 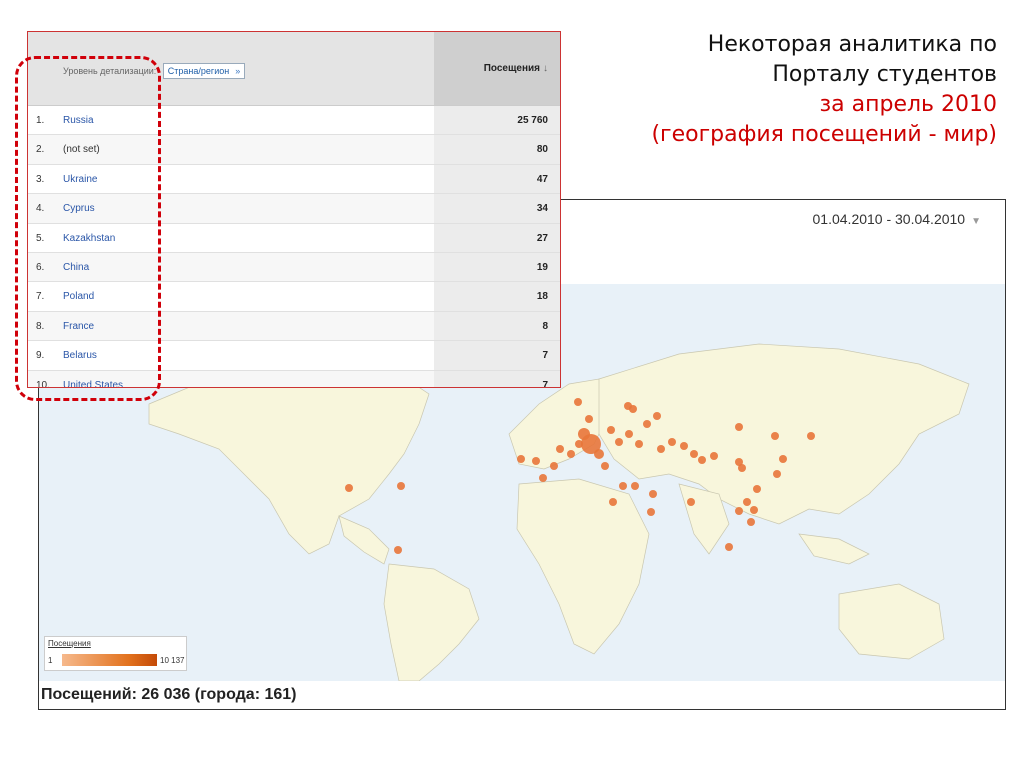 What do you see at coordinates (497, 326) in the screenshot?
I see `visits-value: 8` at bounding box center [497, 326].